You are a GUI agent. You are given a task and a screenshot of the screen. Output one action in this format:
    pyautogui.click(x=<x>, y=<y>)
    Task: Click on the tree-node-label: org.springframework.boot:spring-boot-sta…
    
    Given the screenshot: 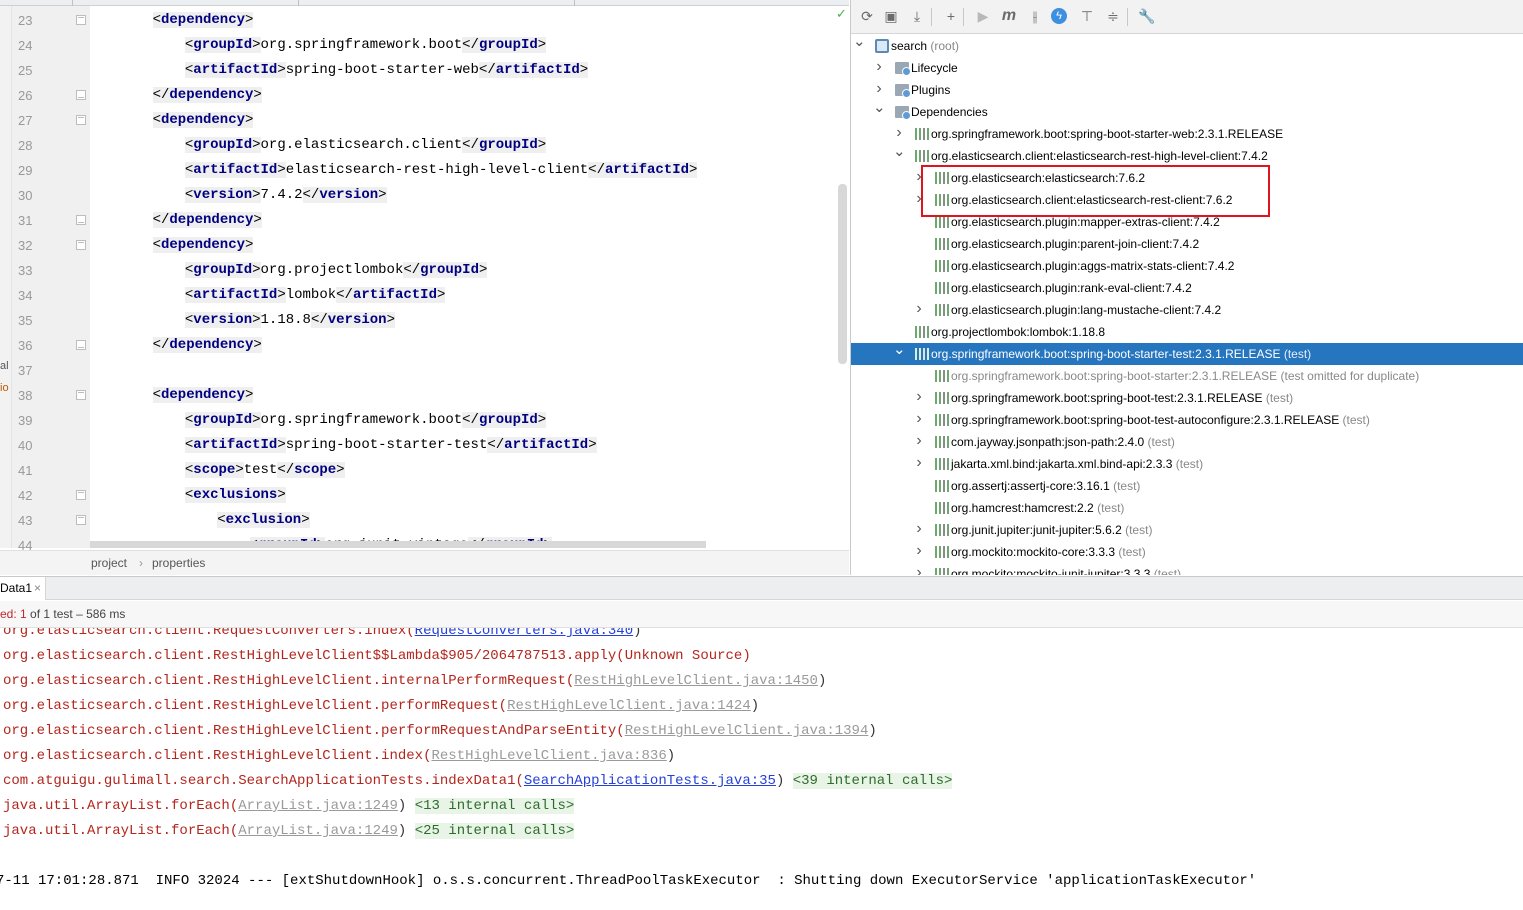 What is the action you would take?
    pyautogui.click(x=1185, y=376)
    